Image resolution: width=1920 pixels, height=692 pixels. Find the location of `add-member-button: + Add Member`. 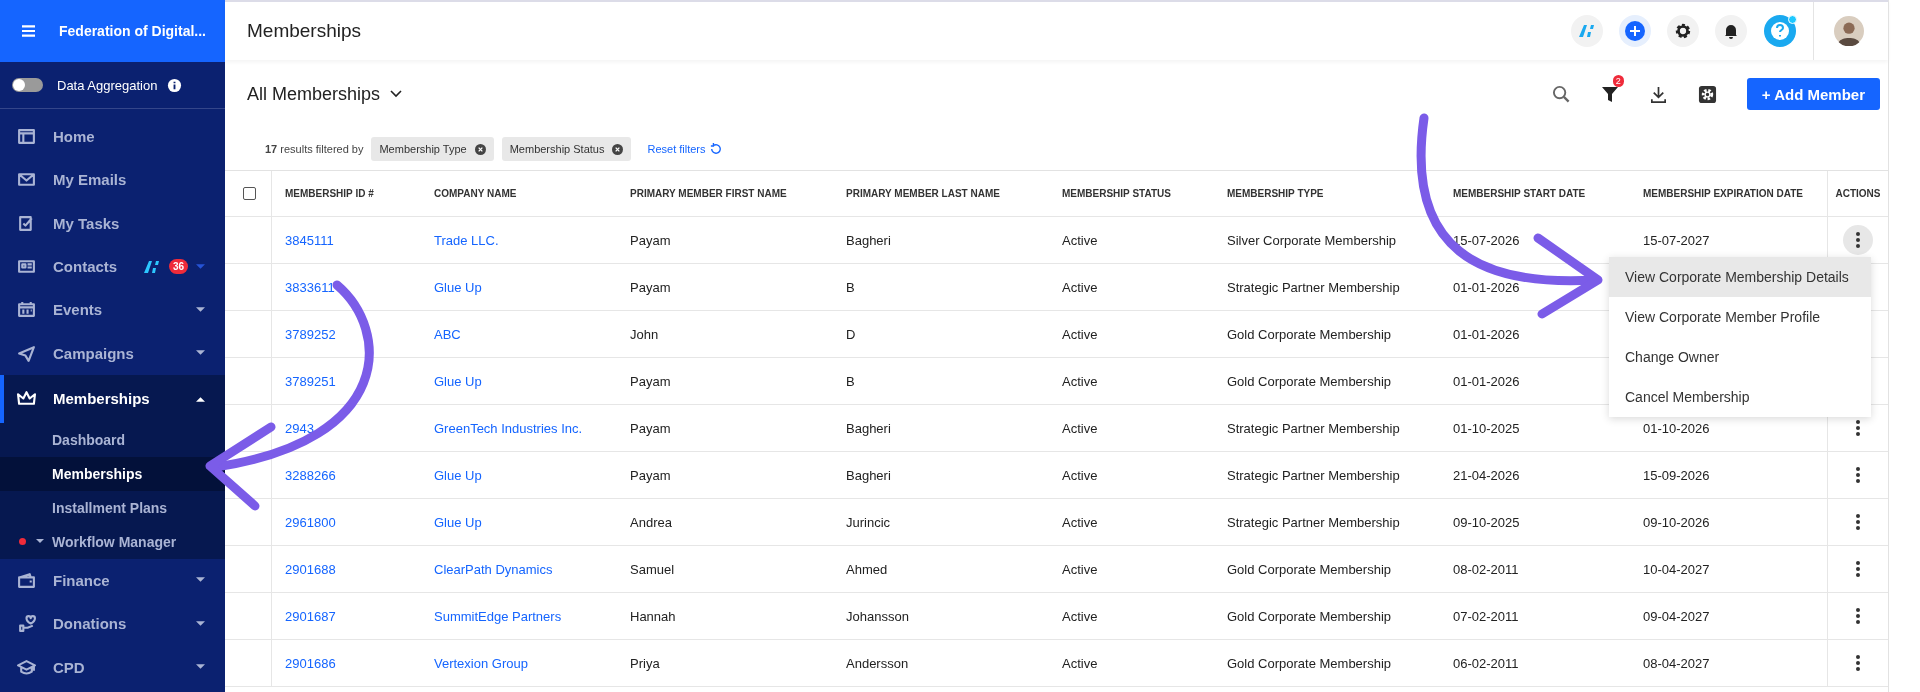

add-member-button: + Add Member is located at coordinates (1813, 94).